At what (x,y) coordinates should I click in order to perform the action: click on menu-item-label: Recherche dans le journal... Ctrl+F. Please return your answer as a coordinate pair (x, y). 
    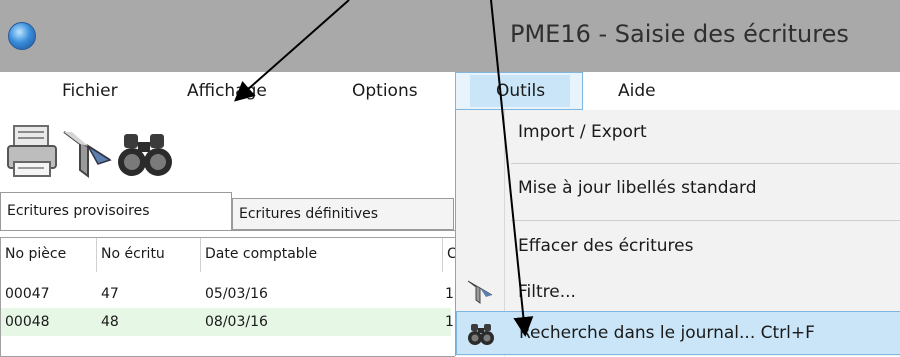
    Looking at the image, I should click on (667, 333).